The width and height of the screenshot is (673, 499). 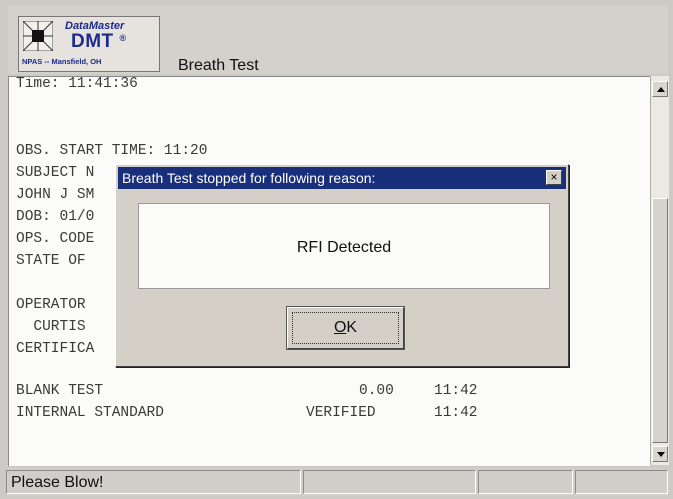 What do you see at coordinates (77, 84) in the screenshot?
I see `report-line: Time: 11:41:36` at bounding box center [77, 84].